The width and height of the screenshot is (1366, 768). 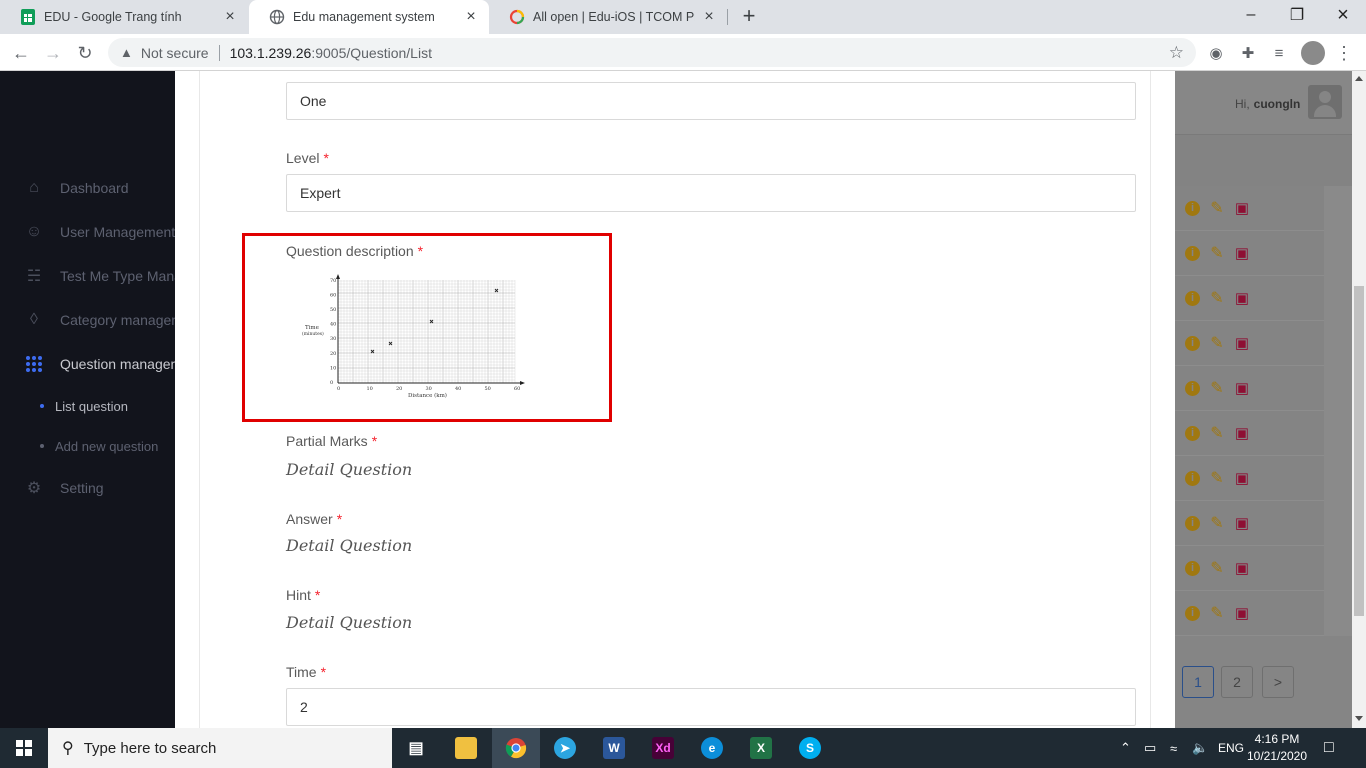 I want to click on first-field-input: One, so click(x=711, y=101).